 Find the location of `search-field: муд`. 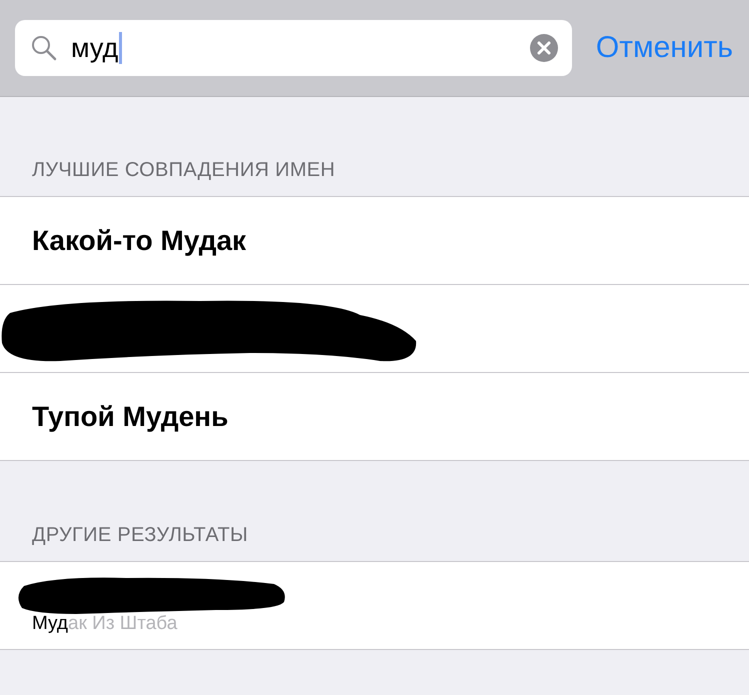

search-field: муд is located at coordinates (293, 48).